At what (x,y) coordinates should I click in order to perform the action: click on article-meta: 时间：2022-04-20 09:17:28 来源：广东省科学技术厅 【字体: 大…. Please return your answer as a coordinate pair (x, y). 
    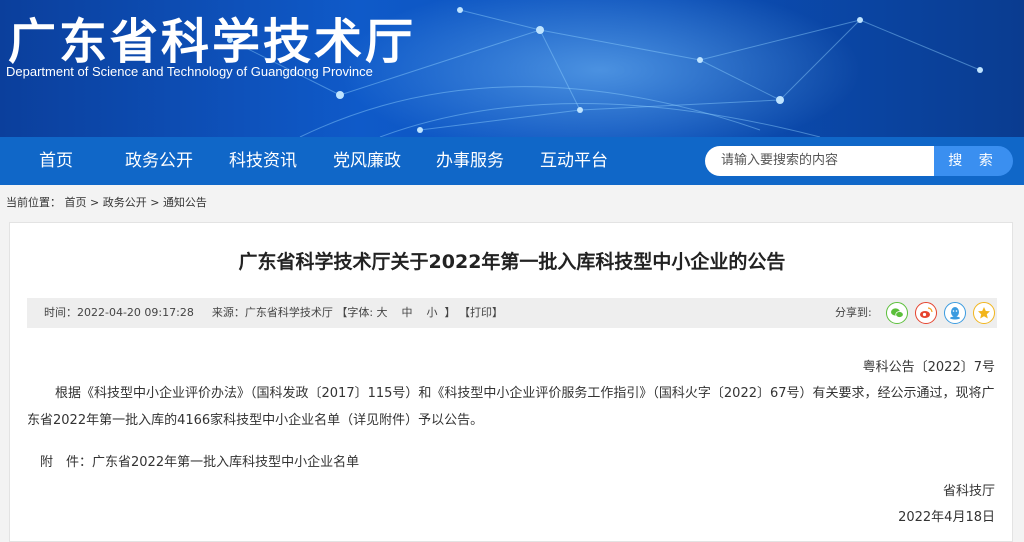
    Looking at the image, I should click on (273, 313).